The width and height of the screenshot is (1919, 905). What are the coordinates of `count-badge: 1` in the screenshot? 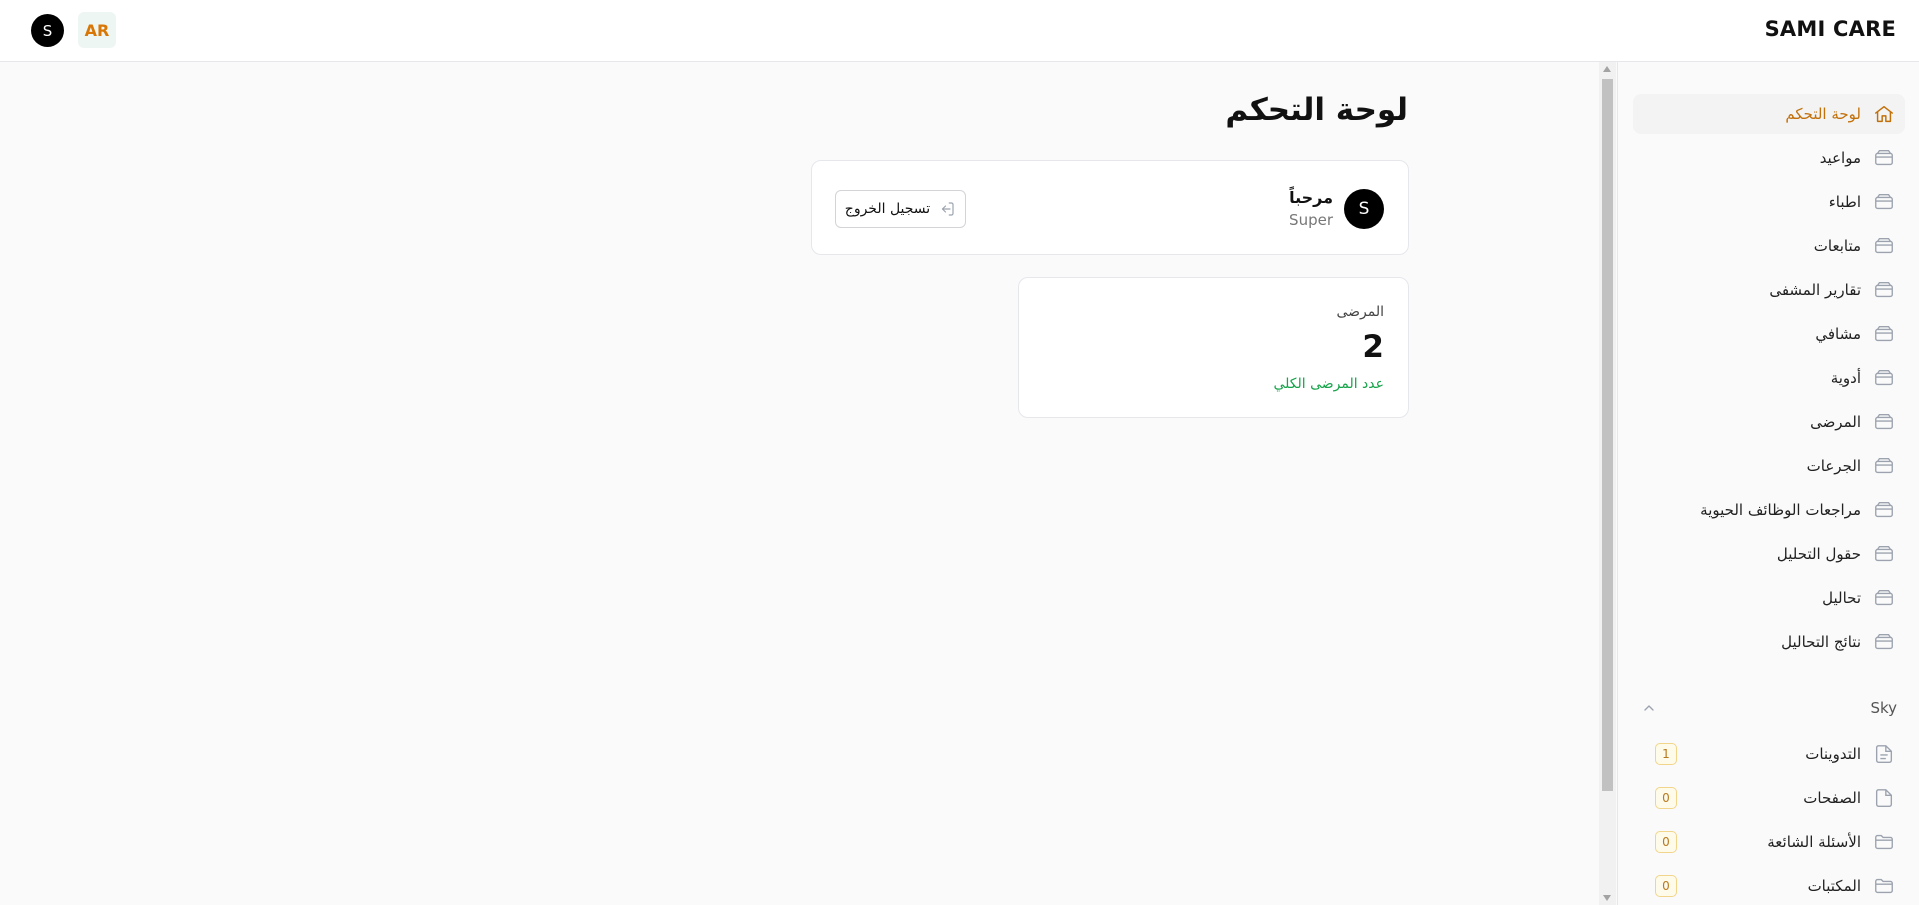 It's located at (1666, 754).